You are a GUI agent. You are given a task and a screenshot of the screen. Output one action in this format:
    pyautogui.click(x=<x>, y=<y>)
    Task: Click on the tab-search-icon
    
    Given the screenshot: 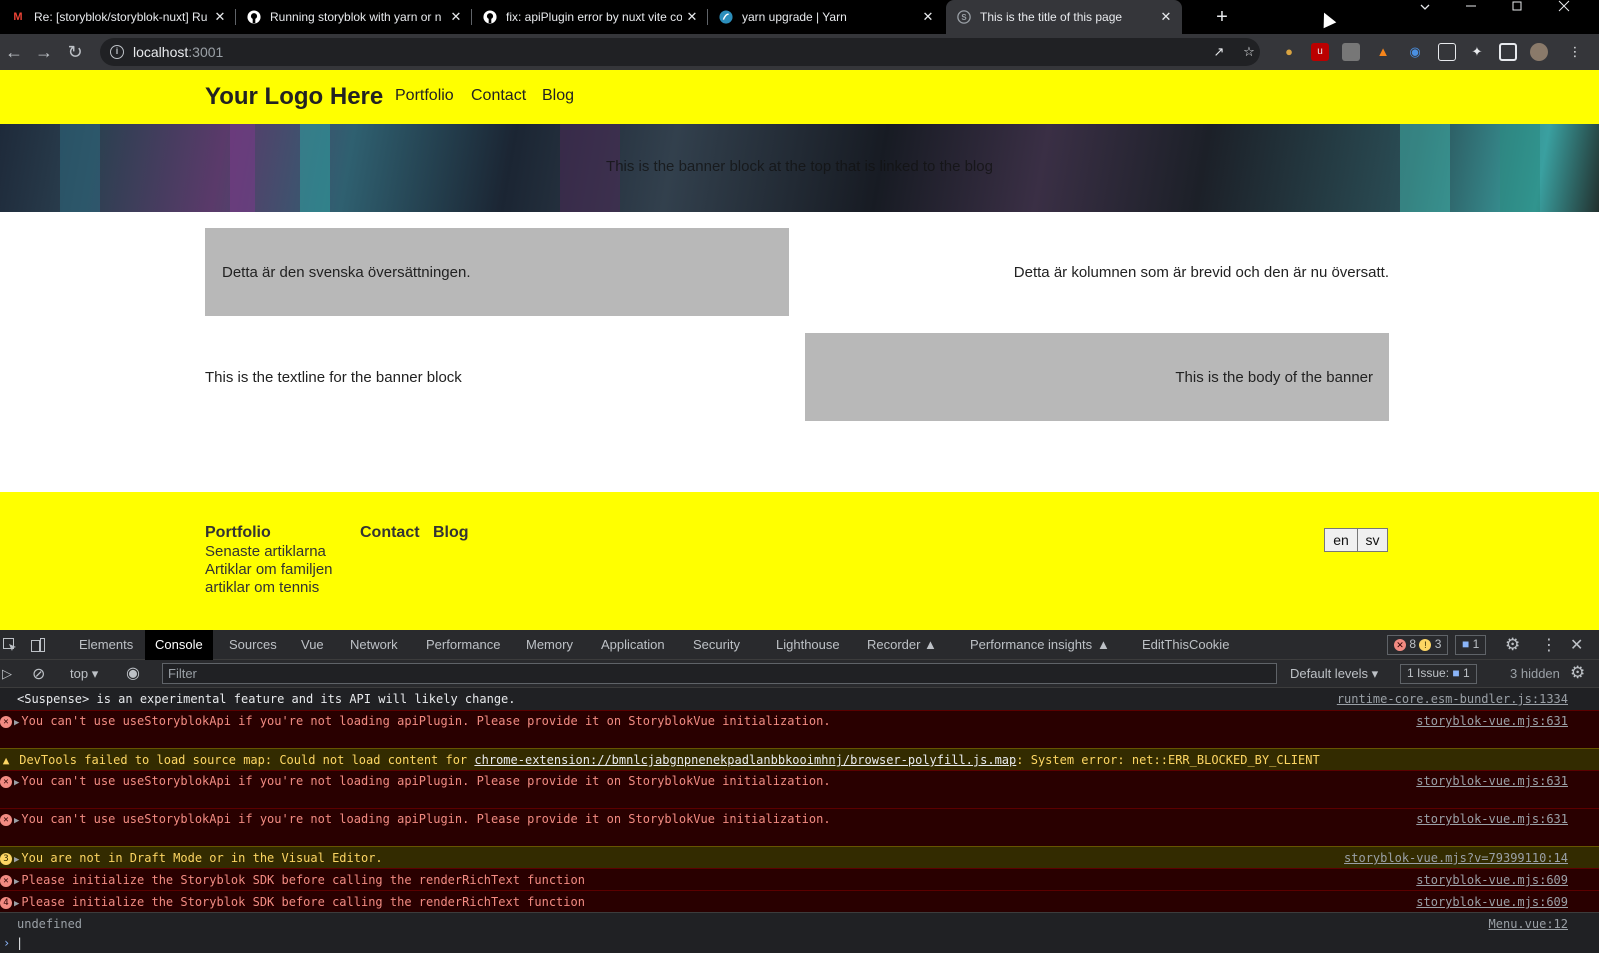 What is the action you would take?
    pyautogui.click(x=1425, y=17)
    